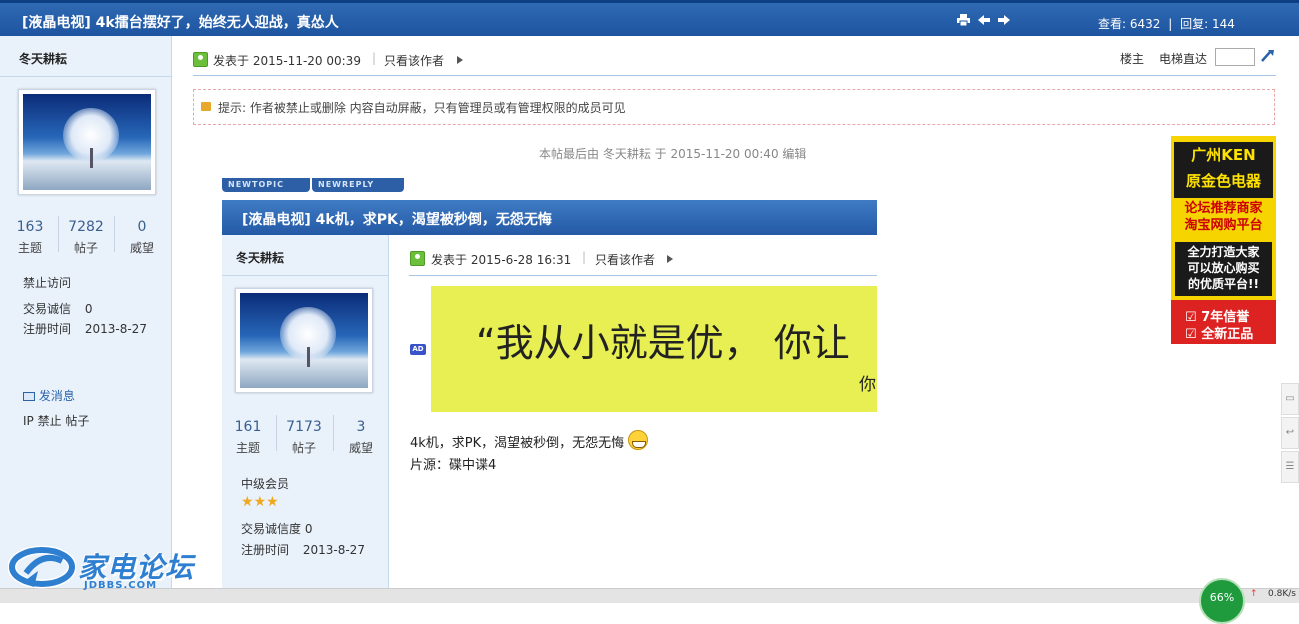 The width and height of the screenshot is (1299, 624). I want to click on embed-post-body-line1: 4k机，求PK，渴望被秒倒，无怨无悔, so click(529, 440).